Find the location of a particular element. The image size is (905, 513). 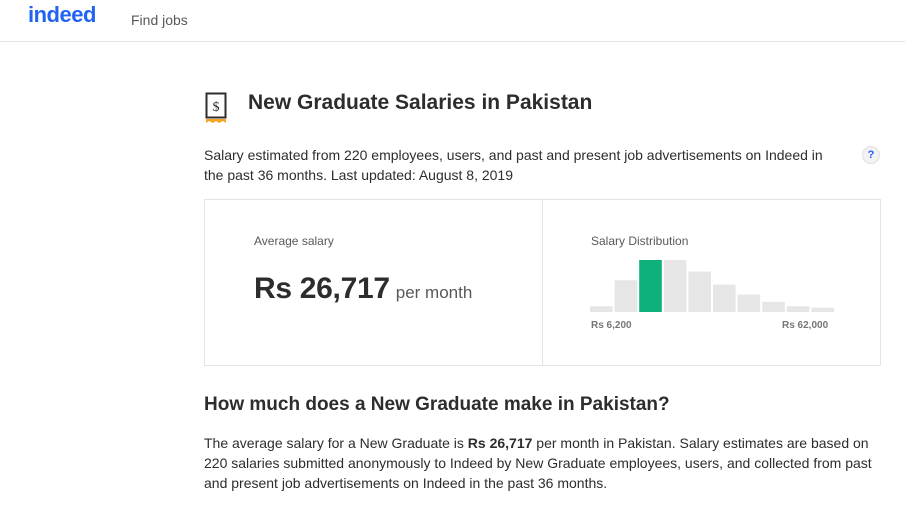

average-salary-value: Rs 26,717 per month is located at coordinates (363, 289).